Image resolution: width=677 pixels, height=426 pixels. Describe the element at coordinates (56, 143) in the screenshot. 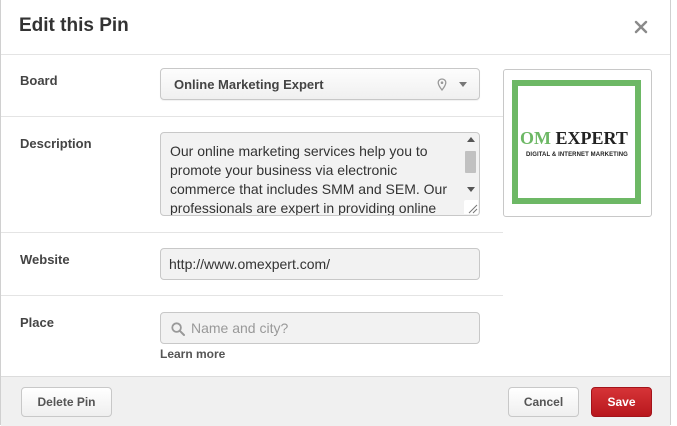

I see `description-label: Description` at that location.